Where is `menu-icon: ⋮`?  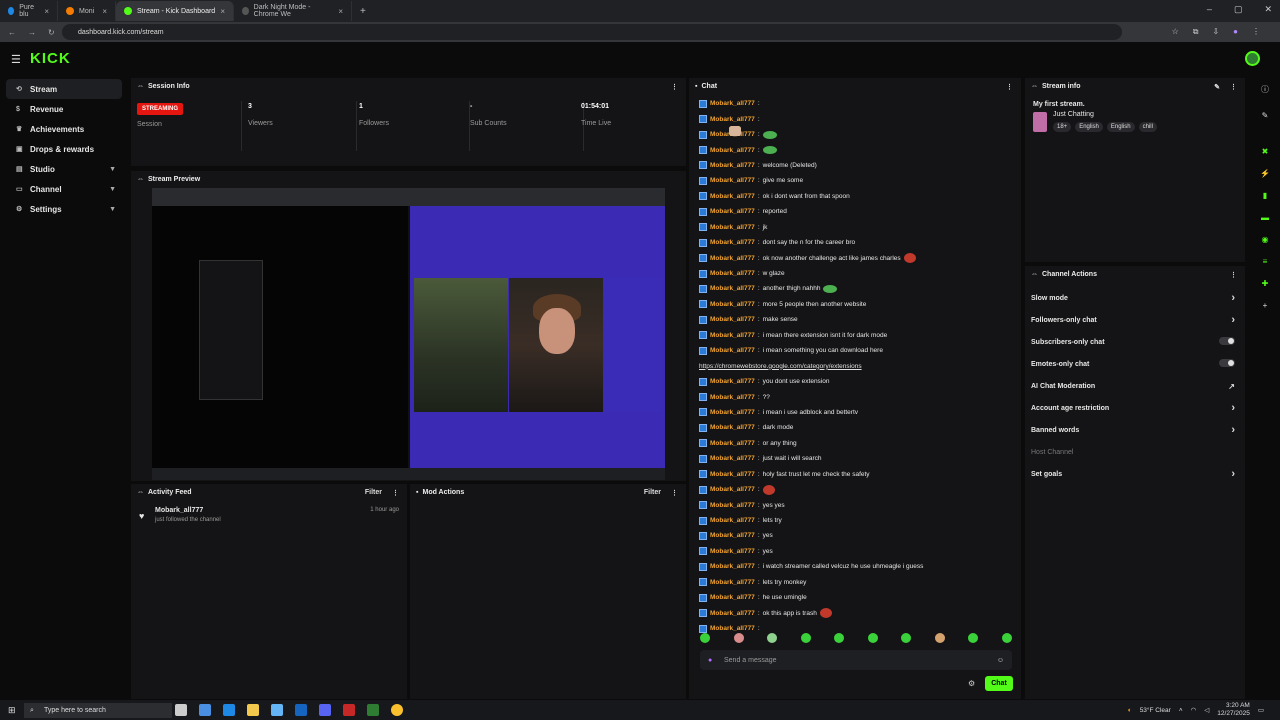 menu-icon: ⋮ is located at coordinates (1256, 32).